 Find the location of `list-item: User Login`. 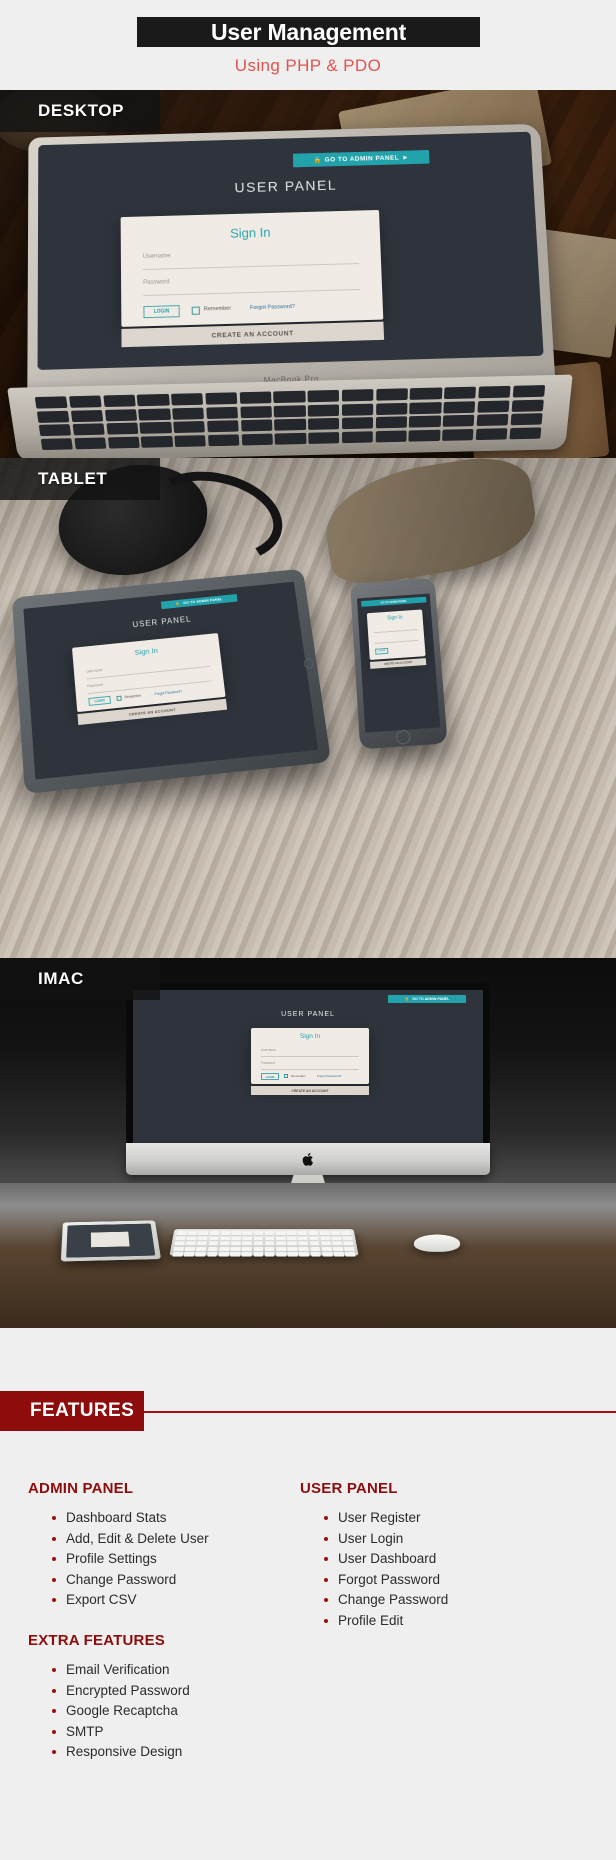

list-item: User Login is located at coordinates (457, 1539).